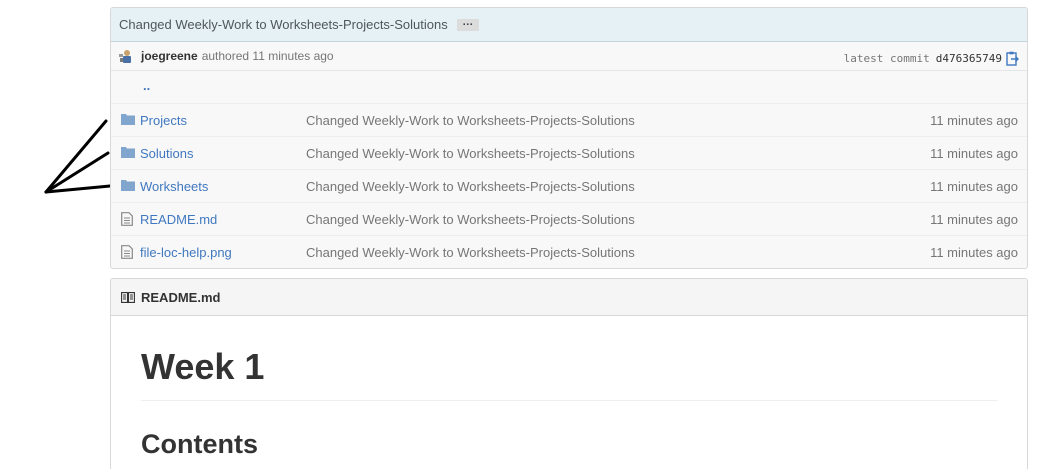 The height and width of the screenshot is (469, 1040). What do you see at coordinates (931, 56) in the screenshot?
I see `latest-commit: latest commit d476365749` at bounding box center [931, 56].